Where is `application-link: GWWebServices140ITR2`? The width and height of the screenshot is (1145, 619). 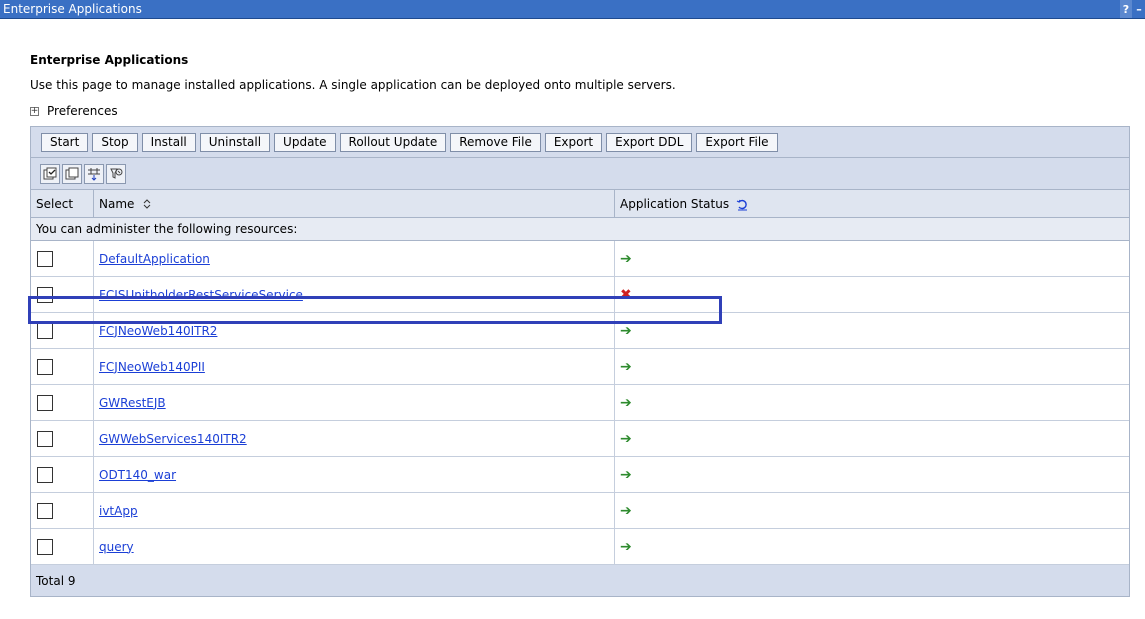 application-link: GWWebServices140ITR2 is located at coordinates (173, 439).